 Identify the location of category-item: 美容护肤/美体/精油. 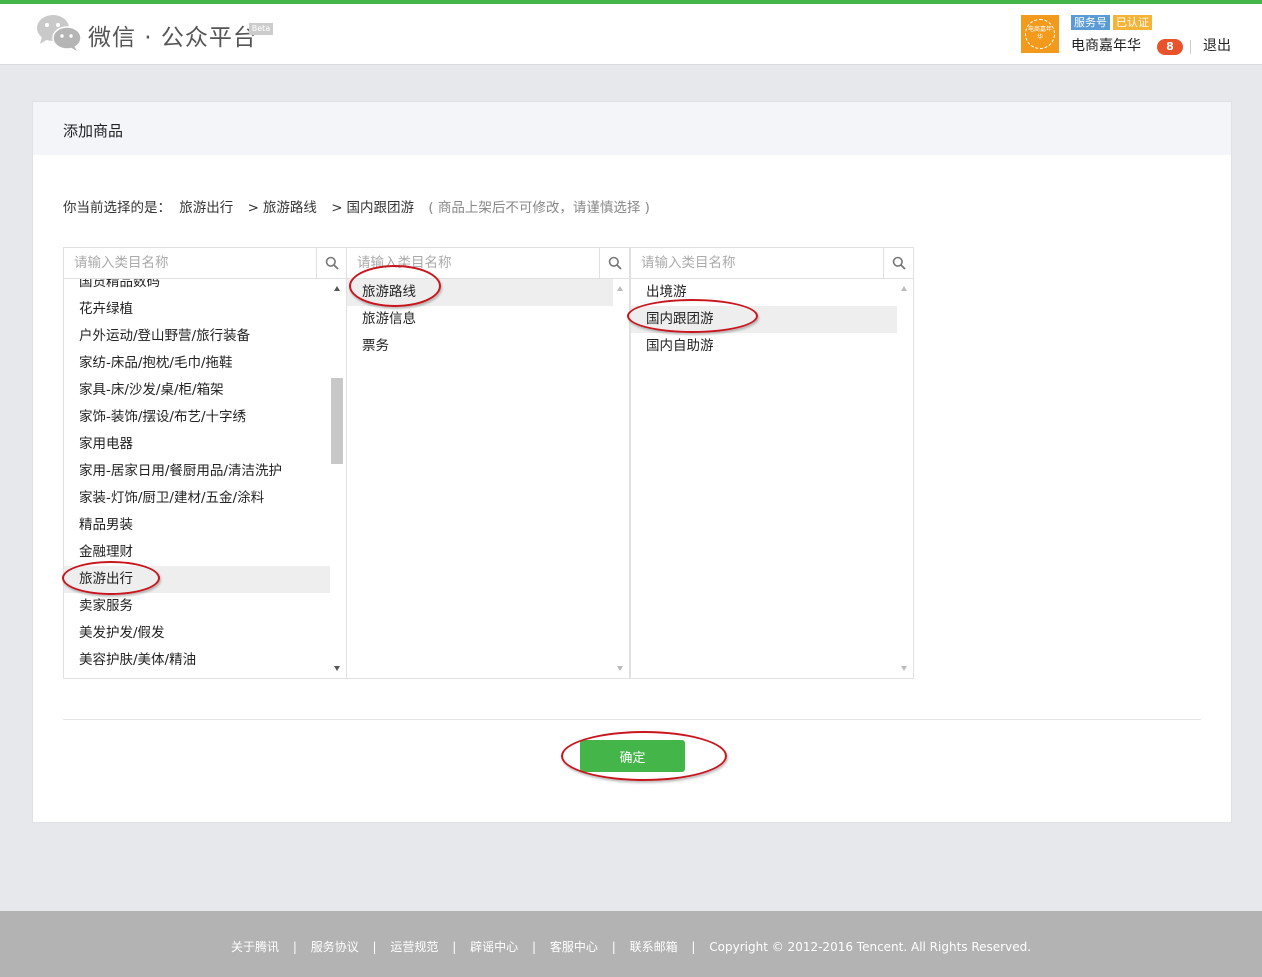
(197, 660).